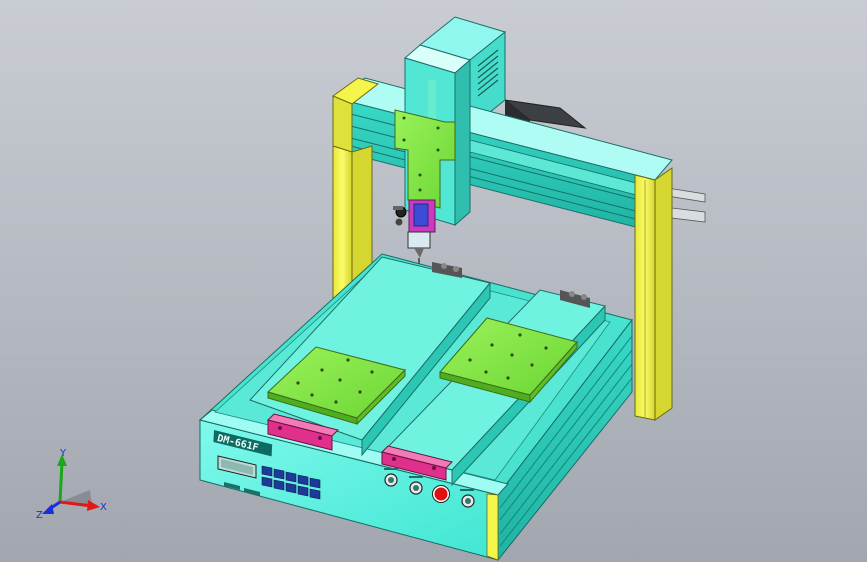  What do you see at coordinates (432, 154) in the screenshot?
I see `z-axis-carriage` at bounding box center [432, 154].